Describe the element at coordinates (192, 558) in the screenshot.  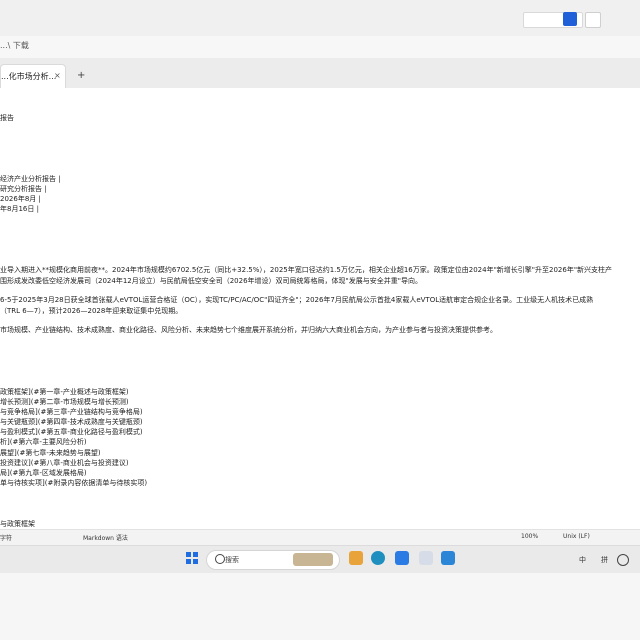
I see `windows-start-icon` at that location.